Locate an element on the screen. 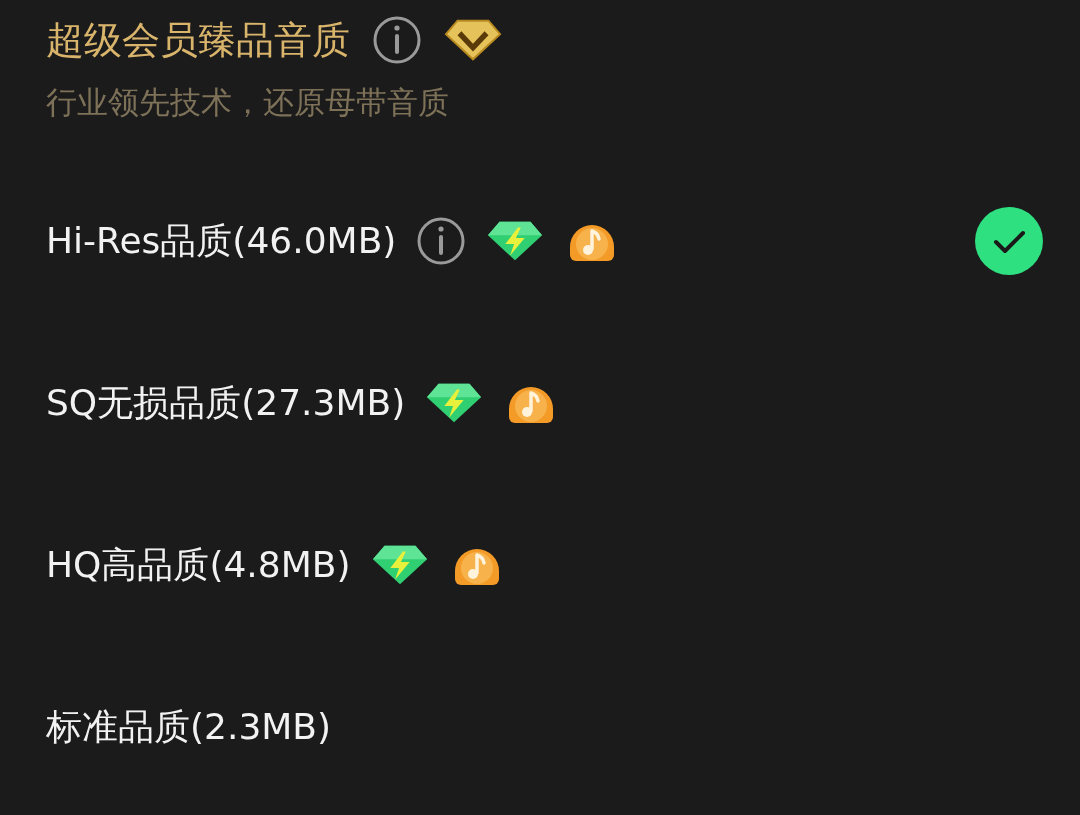 Image resolution: width=1080 pixels, height=815 pixels. quality-option: Hi-Res品质(46.0MB) is located at coordinates (221, 241).